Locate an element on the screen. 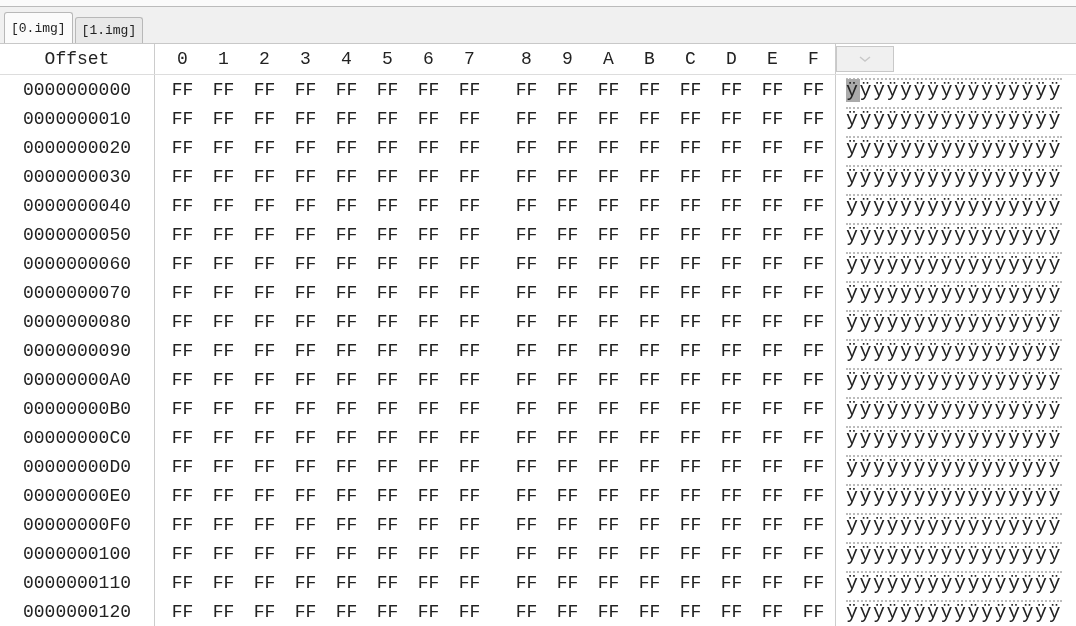  dropdown-button is located at coordinates (865, 59).